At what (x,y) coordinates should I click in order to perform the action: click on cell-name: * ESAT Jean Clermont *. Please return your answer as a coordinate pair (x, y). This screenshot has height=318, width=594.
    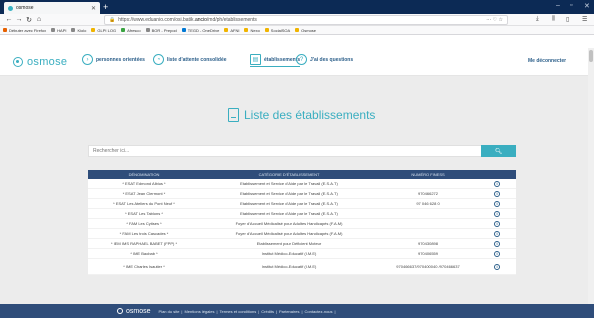
    Looking at the image, I should click on (144, 193).